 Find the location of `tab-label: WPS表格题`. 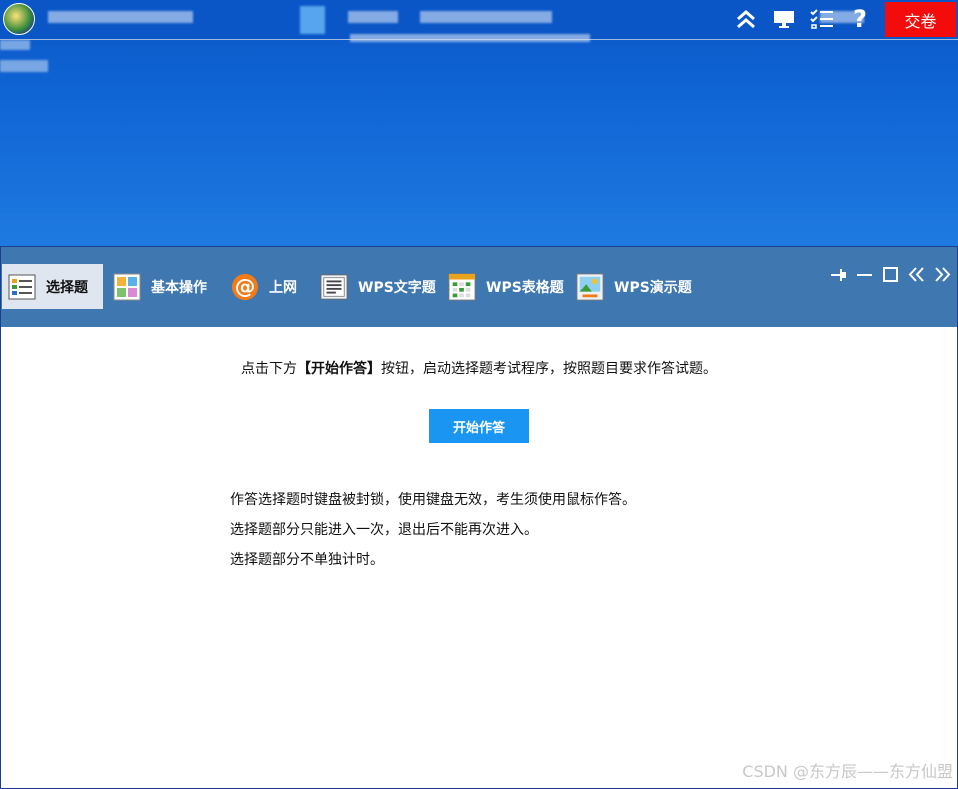

tab-label: WPS表格题 is located at coordinates (525, 287).